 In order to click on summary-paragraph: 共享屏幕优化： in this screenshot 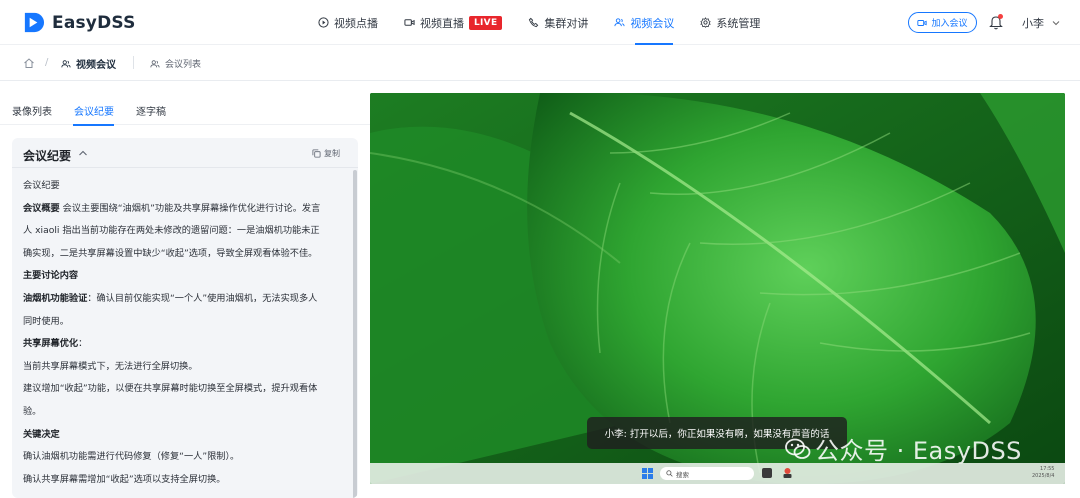, I will do `click(183, 344)`.